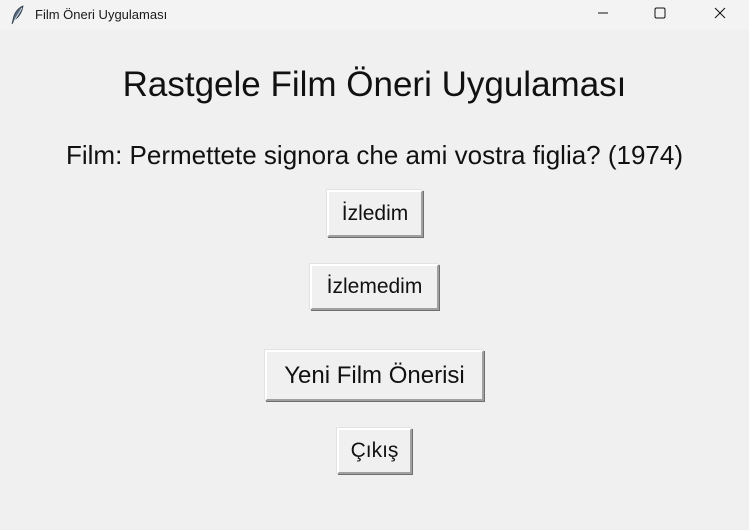 The width and height of the screenshot is (749, 530). I want to click on window-title: Film Öneri Uygulaması, so click(101, 14).